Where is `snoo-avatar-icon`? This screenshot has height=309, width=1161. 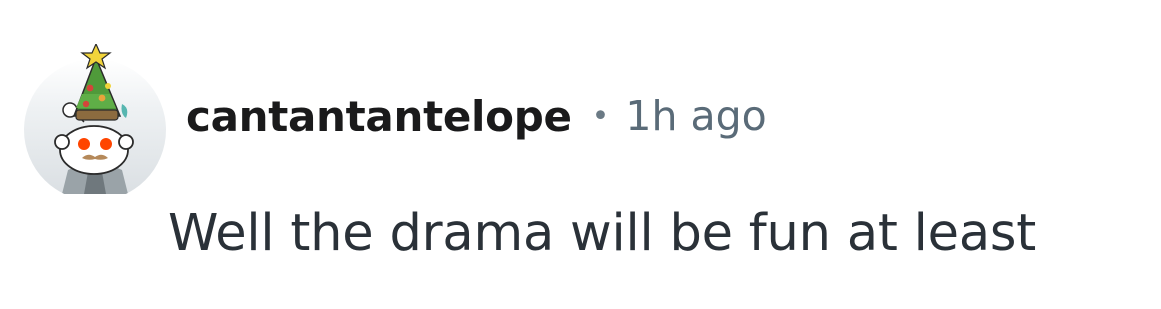 snoo-avatar-icon is located at coordinates (95, 121).